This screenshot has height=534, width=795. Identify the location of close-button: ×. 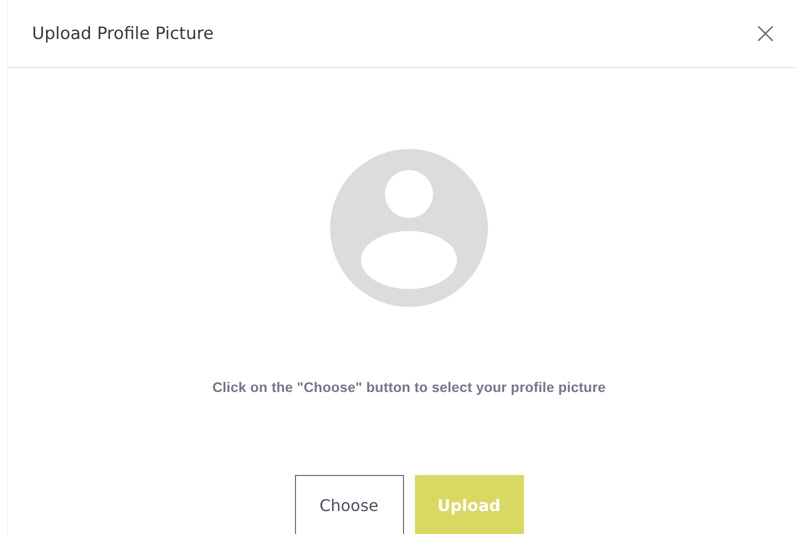
(765, 33).